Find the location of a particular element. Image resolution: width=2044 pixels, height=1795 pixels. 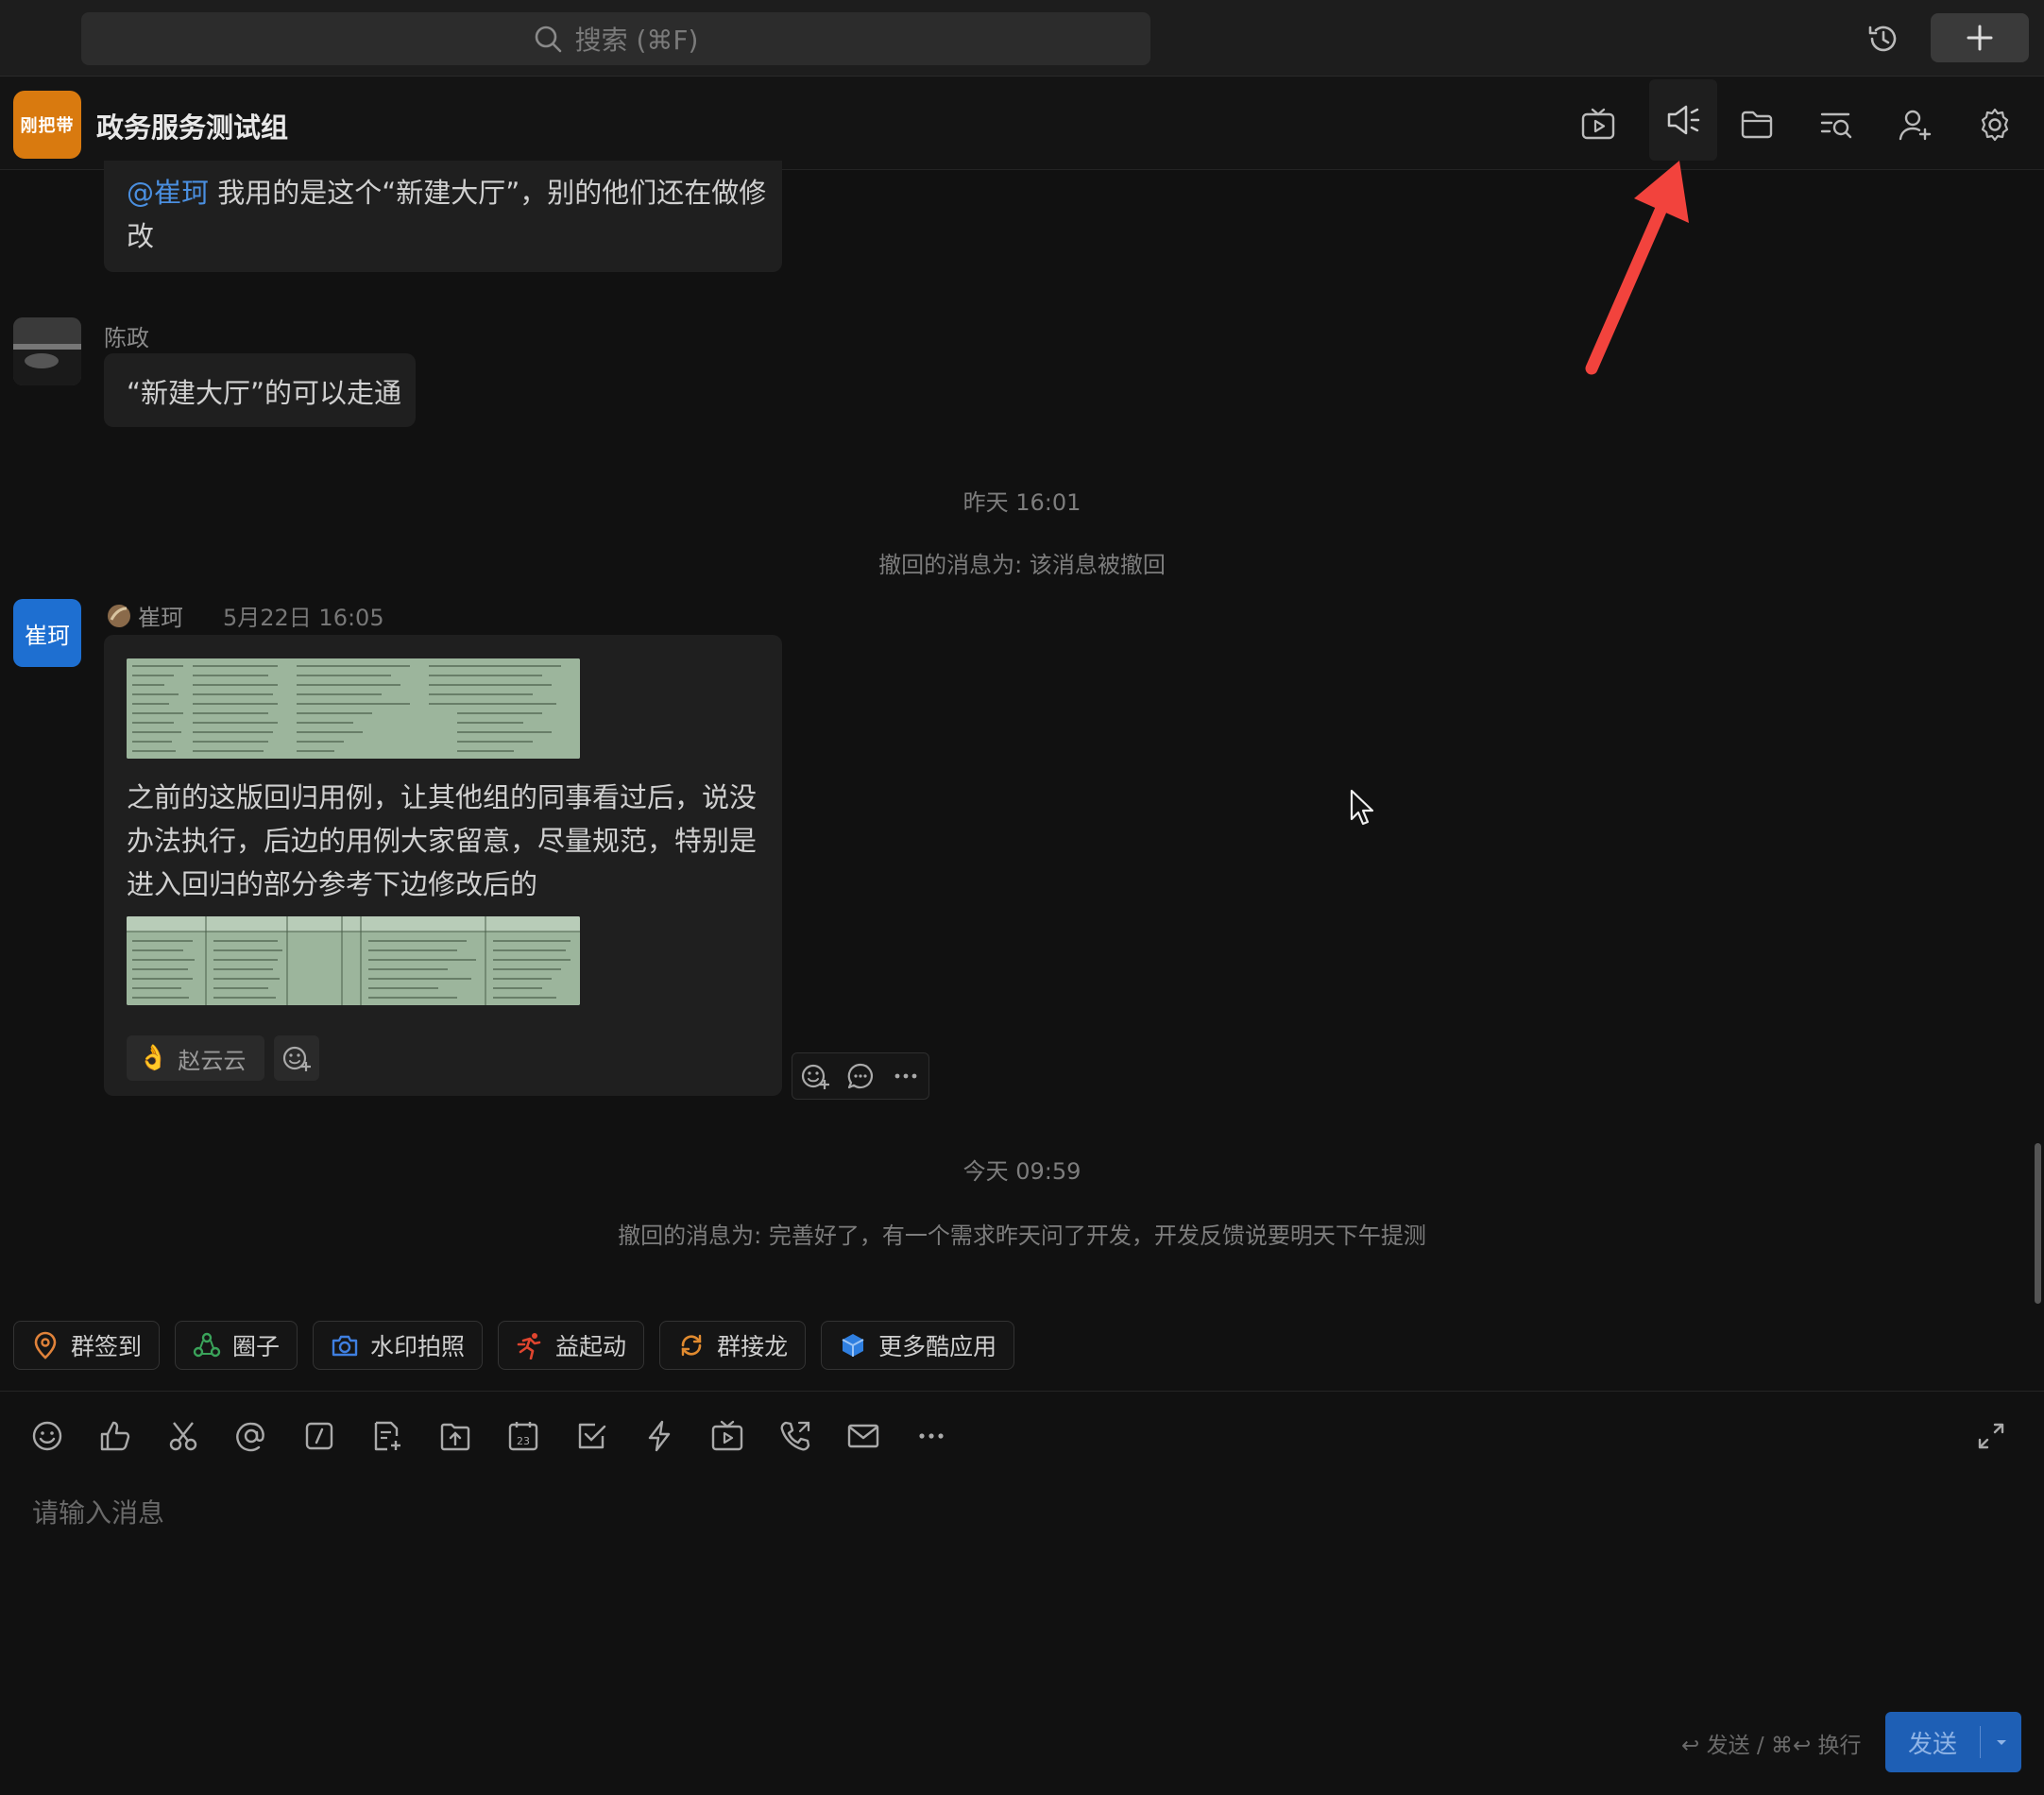

calendar-icon: 23 is located at coordinates (523, 1436).